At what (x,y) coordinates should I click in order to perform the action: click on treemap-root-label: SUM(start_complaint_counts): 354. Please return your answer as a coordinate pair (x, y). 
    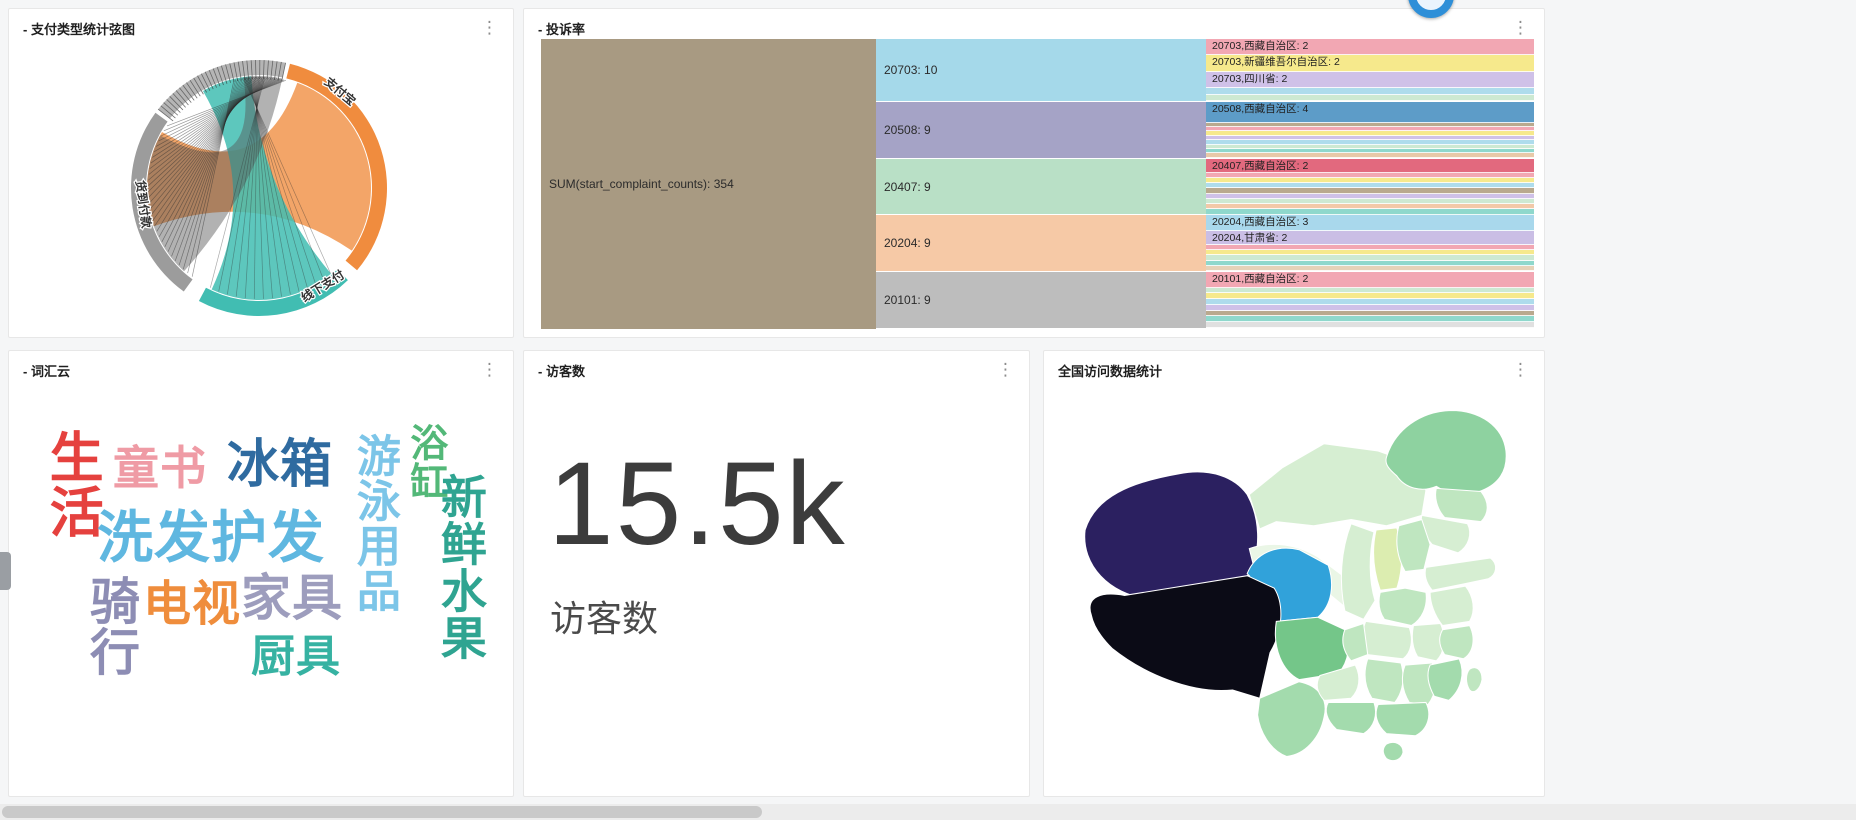
    Looking at the image, I should click on (641, 184).